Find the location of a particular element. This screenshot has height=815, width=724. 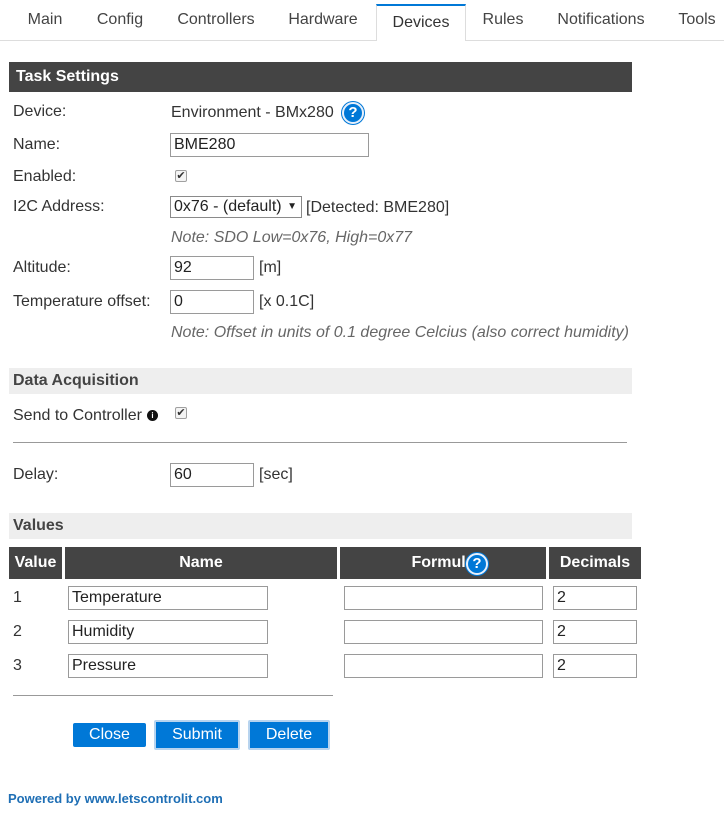

name-label: Name: is located at coordinates (37, 144).